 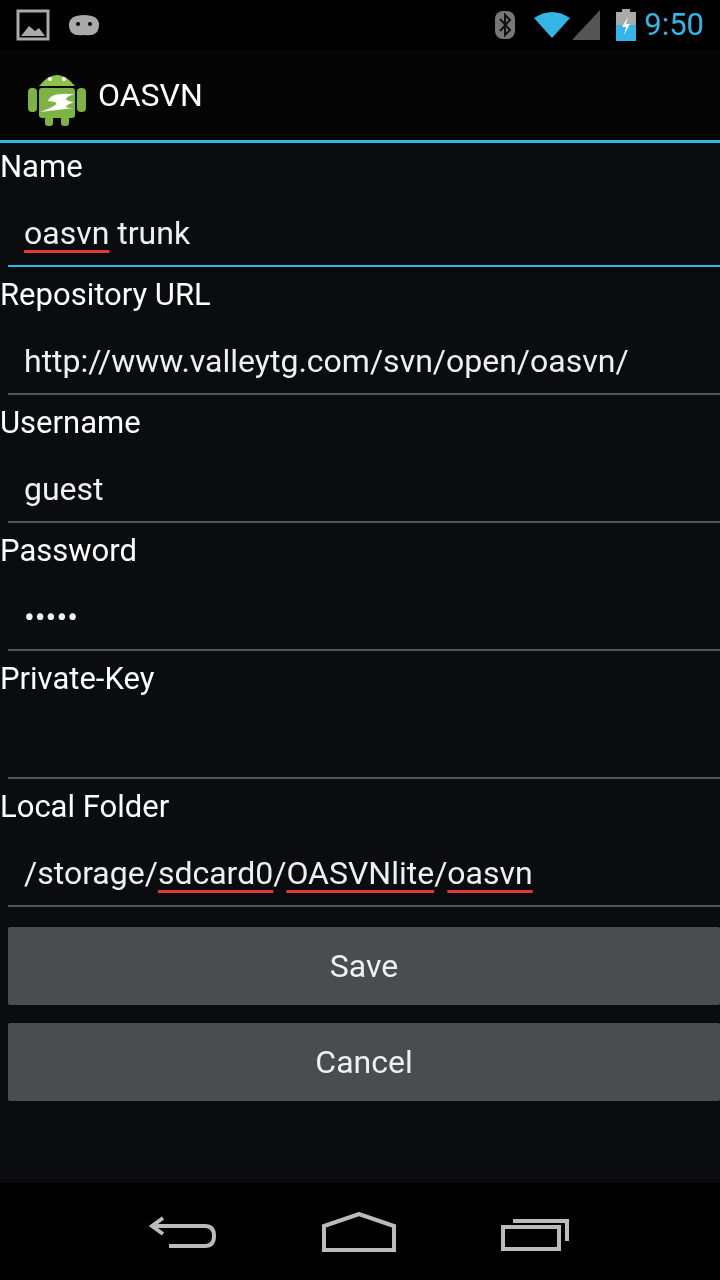 I want to click on battery-icon, so click(x=626, y=25).